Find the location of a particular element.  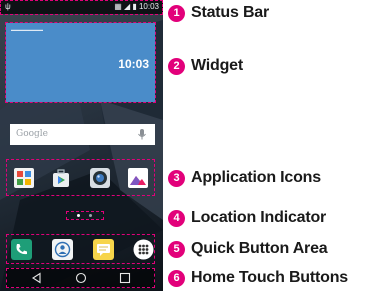

home-icon is located at coordinates (81, 278).